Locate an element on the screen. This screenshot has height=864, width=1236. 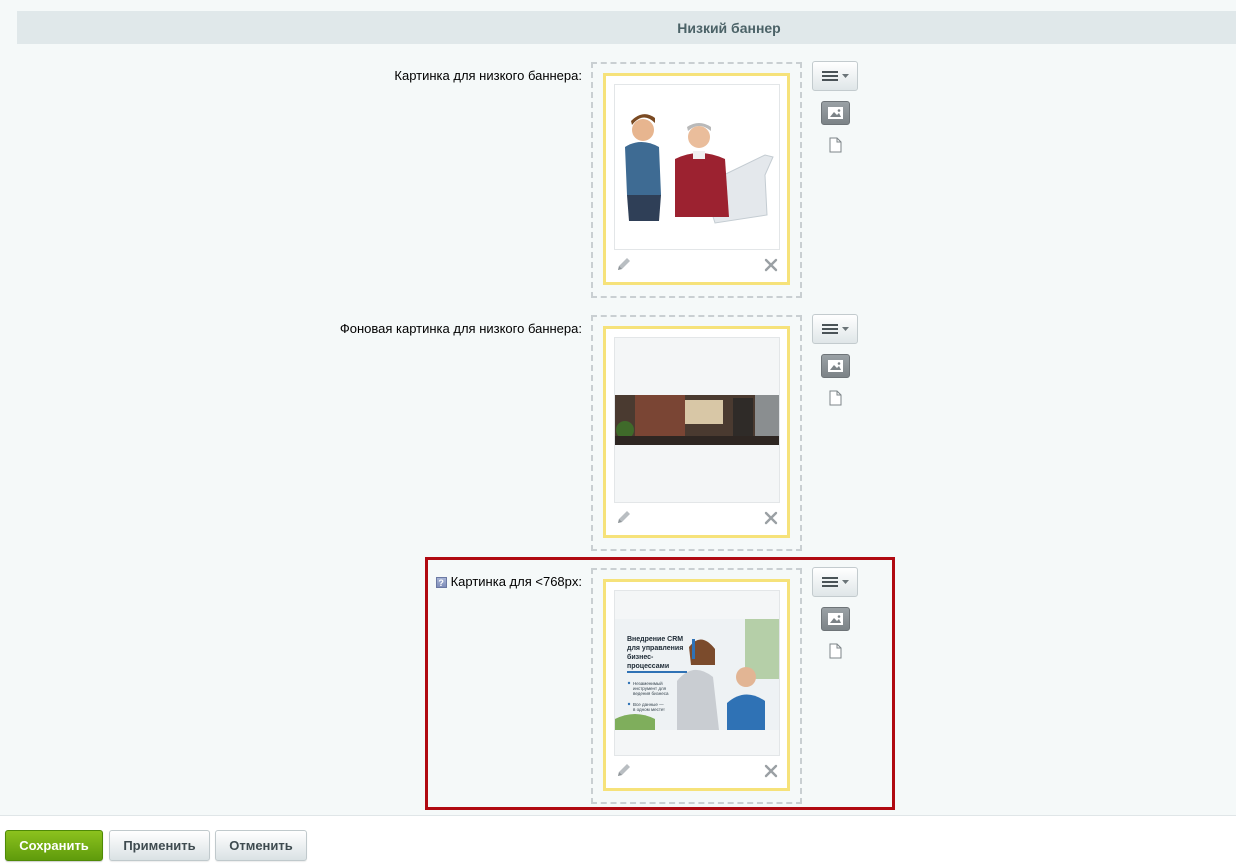
promo-title-line: бизнес- is located at coordinates (640, 657).